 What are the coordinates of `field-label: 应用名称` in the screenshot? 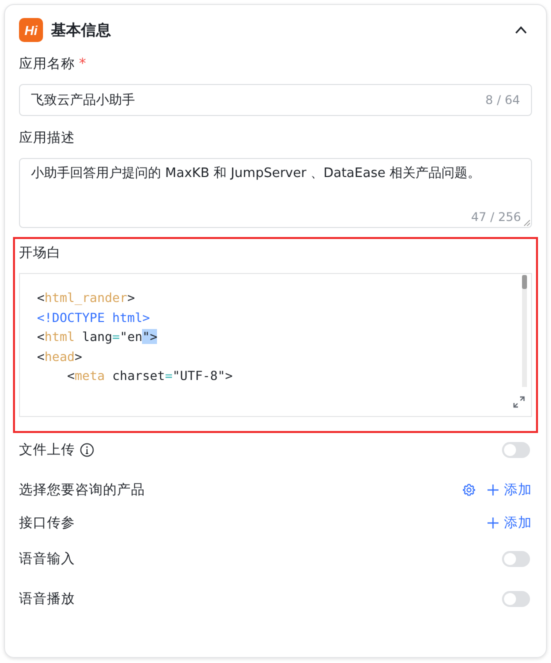 It's located at (47, 64).